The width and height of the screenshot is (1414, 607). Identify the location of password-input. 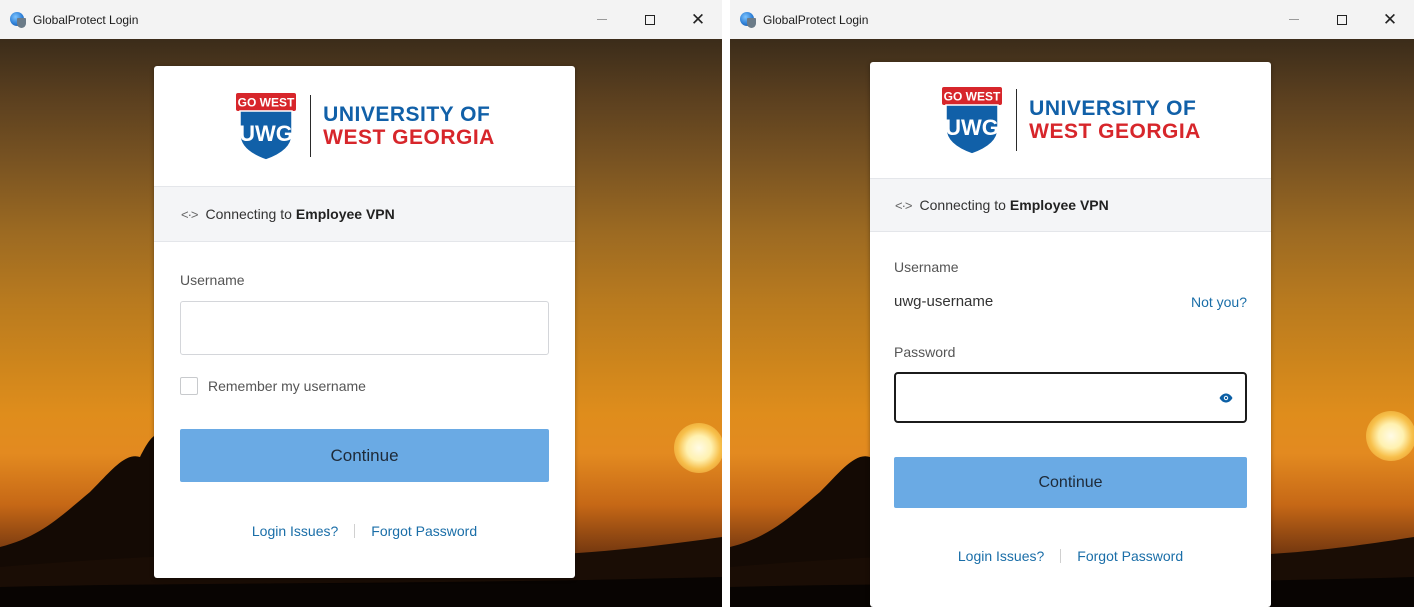
(1070, 397).